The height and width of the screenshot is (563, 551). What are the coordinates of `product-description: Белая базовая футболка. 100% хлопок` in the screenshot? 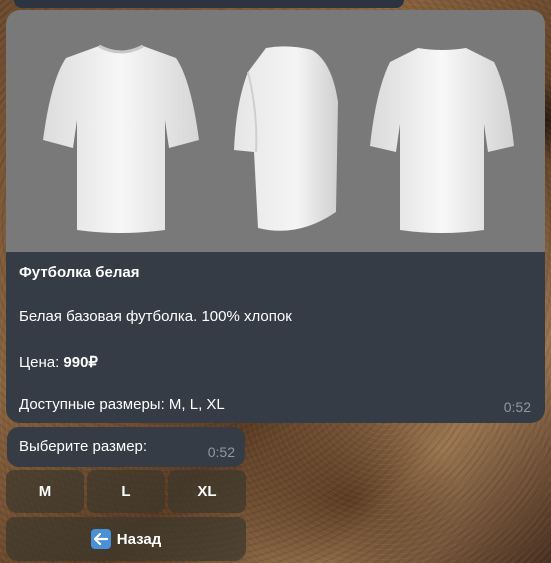 It's located at (155, 316).